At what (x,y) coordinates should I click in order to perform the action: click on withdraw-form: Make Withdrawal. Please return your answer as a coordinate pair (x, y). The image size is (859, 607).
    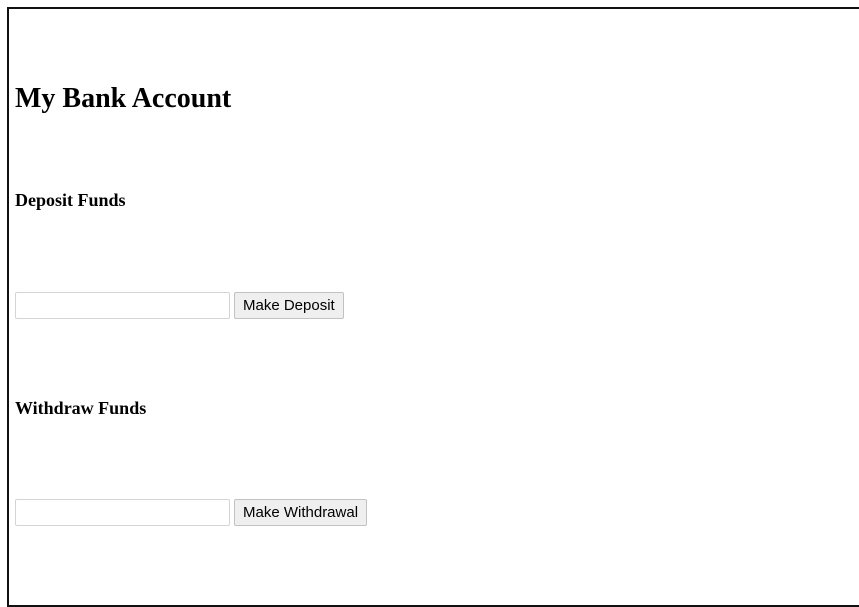
    Looking at the image, I should click on (191, 512).